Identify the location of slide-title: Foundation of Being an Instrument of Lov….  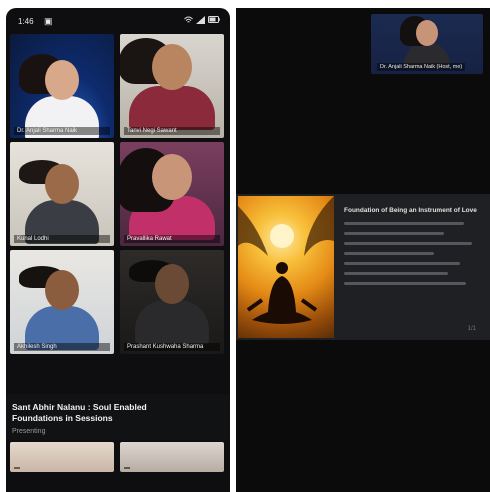
(410, 210).